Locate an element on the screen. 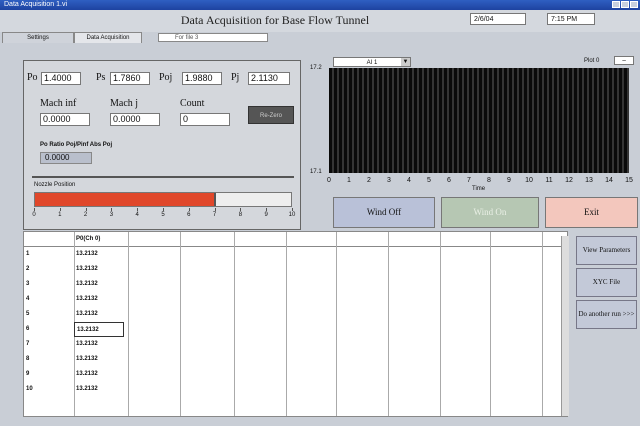 The image size is (640, 426). nozzle-tick-label: 8 is located at coordinates (240, 215).